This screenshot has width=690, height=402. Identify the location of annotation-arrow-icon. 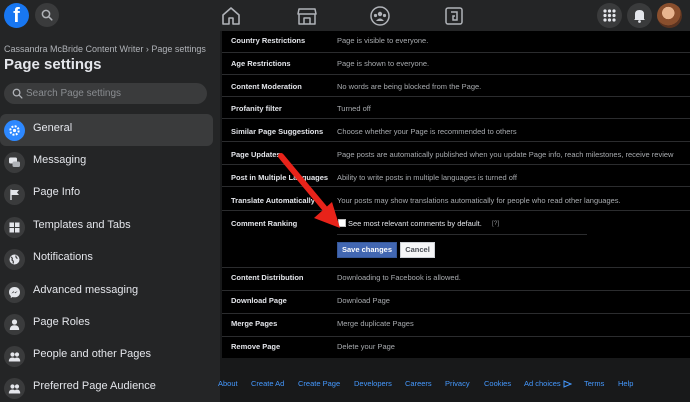
(311, 192).